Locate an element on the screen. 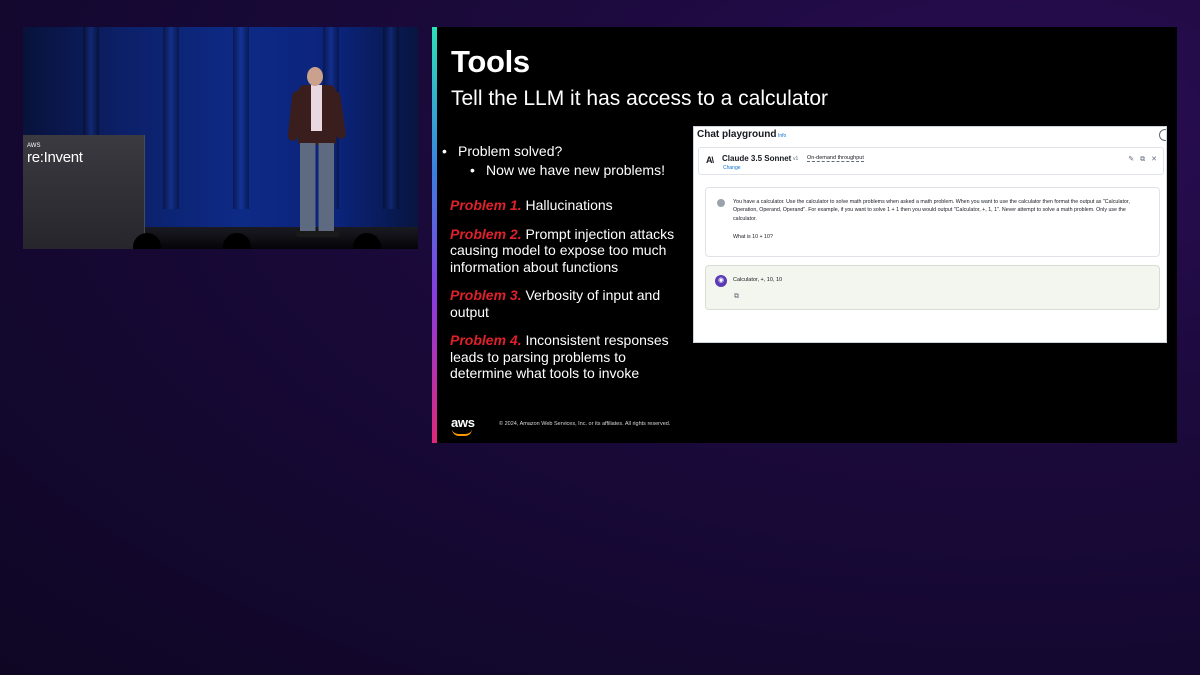 Image resolution: width=1200 pixels, height=675 pixels. model-version: v1 is located at coordinates (796, 159).